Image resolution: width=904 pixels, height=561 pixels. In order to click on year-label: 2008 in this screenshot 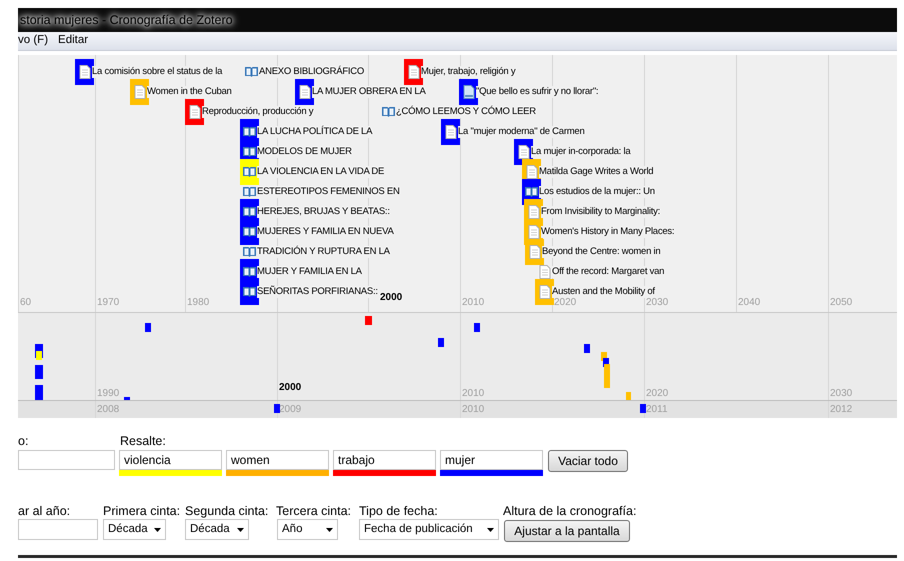, I will do `click(108, 410)`.